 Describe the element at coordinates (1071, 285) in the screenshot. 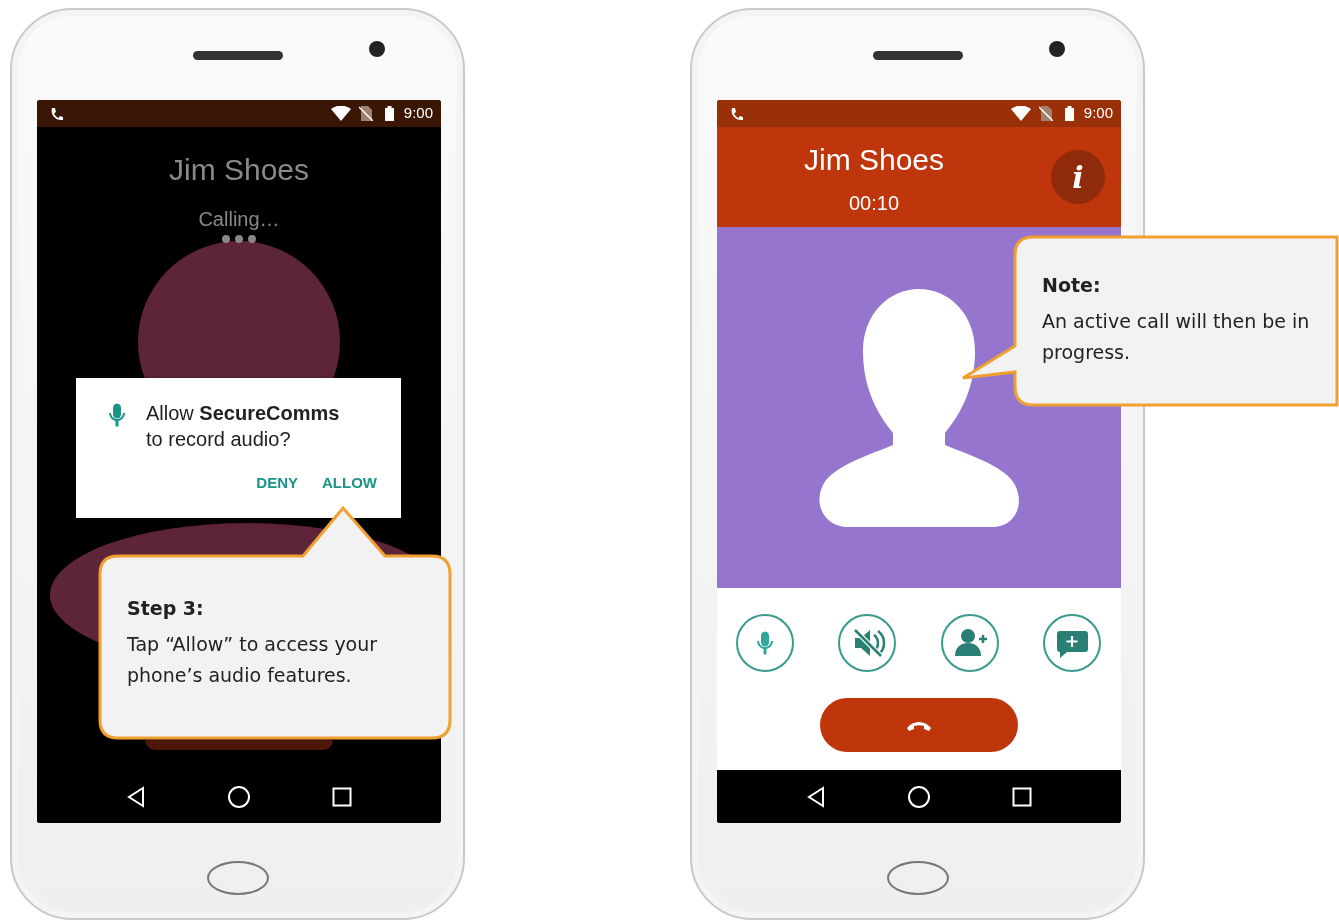

I see `callout-title: Note:` at that location.